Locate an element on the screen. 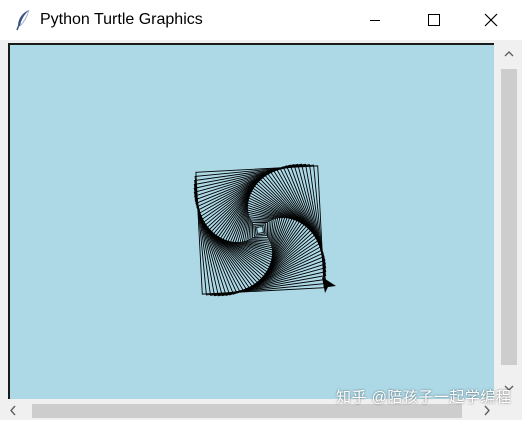  title-bar: Python Turtle Graphics is located at coordinates (261, 20).